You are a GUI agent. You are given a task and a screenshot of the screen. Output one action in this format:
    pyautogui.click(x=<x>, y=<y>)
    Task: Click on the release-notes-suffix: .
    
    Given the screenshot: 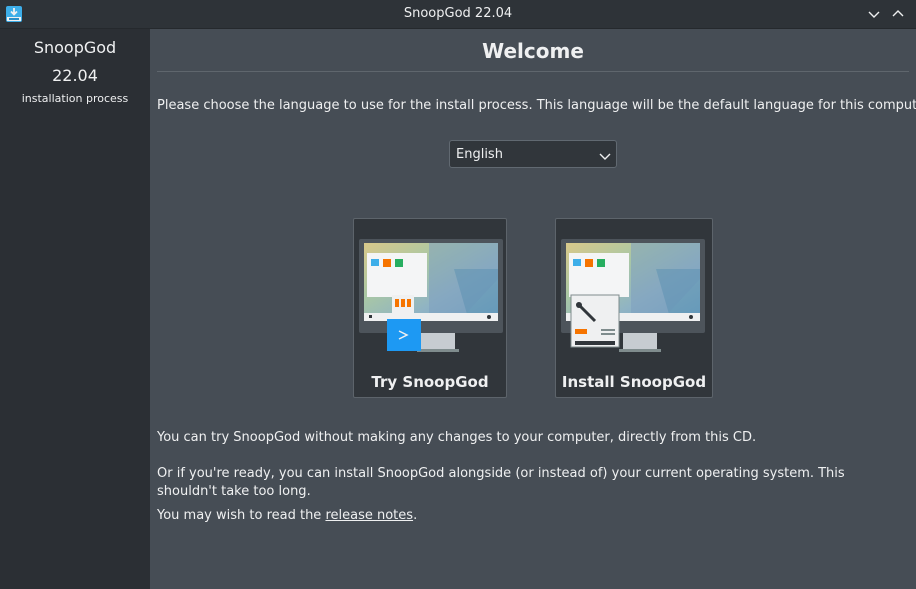 What is the action you would take?
    pyautogui.click(x=415, y=515)
    